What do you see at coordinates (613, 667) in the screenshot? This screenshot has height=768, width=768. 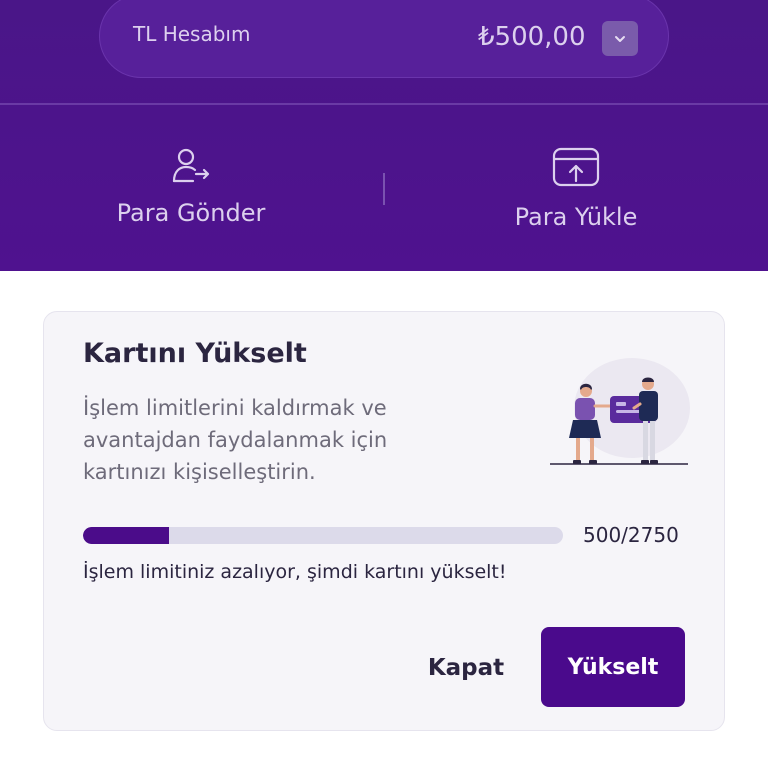 I see `upgrade-button: Yükselt` at bounding box center [613, 667].